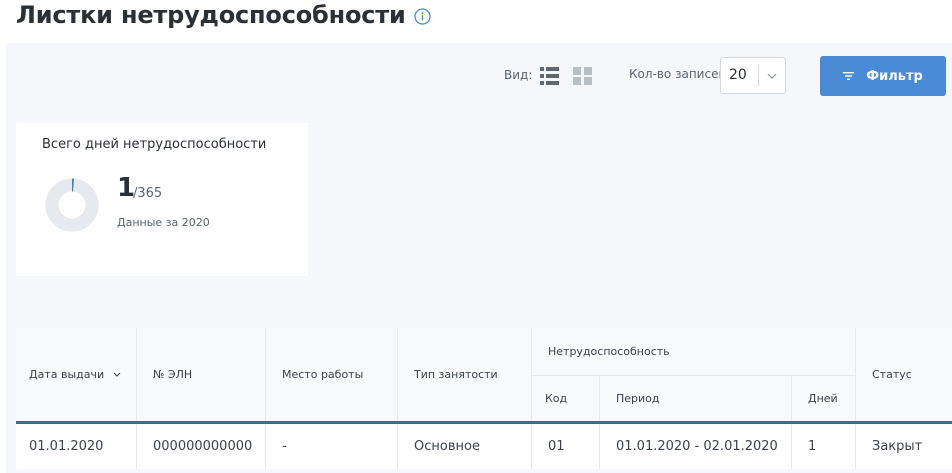 Image resolution: width=952 pixels, height=473 pixels. What do you see at coordinates (566, 446) in the screenshot?
I see `cell-code: 01` at bounding box center [566, 446].